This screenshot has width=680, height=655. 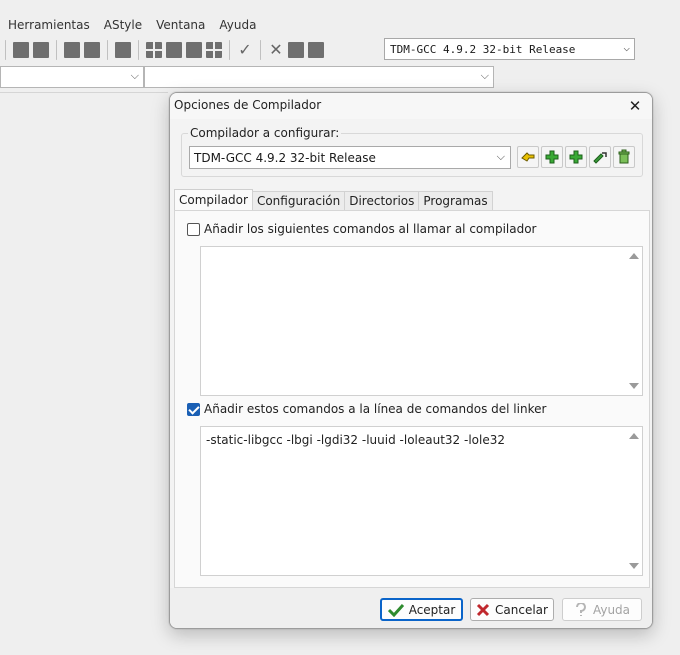 What do you see at coordinates (421, 321) in the screenshot?
I see `compiler-commands-textarea` at bounding box center [421, 321].